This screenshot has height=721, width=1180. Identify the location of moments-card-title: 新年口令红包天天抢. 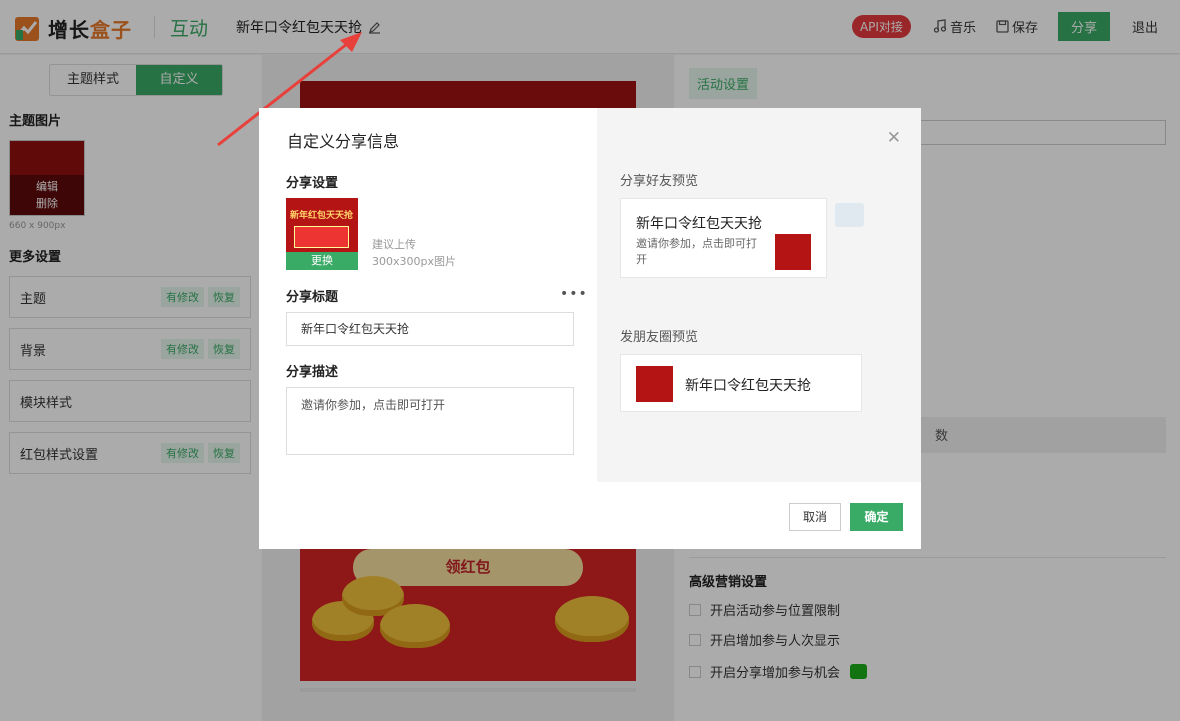
(748, 386).